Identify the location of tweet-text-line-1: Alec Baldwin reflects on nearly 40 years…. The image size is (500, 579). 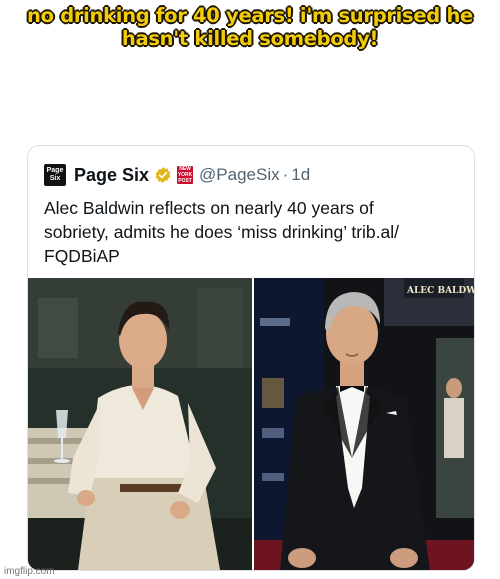
(209, 208).